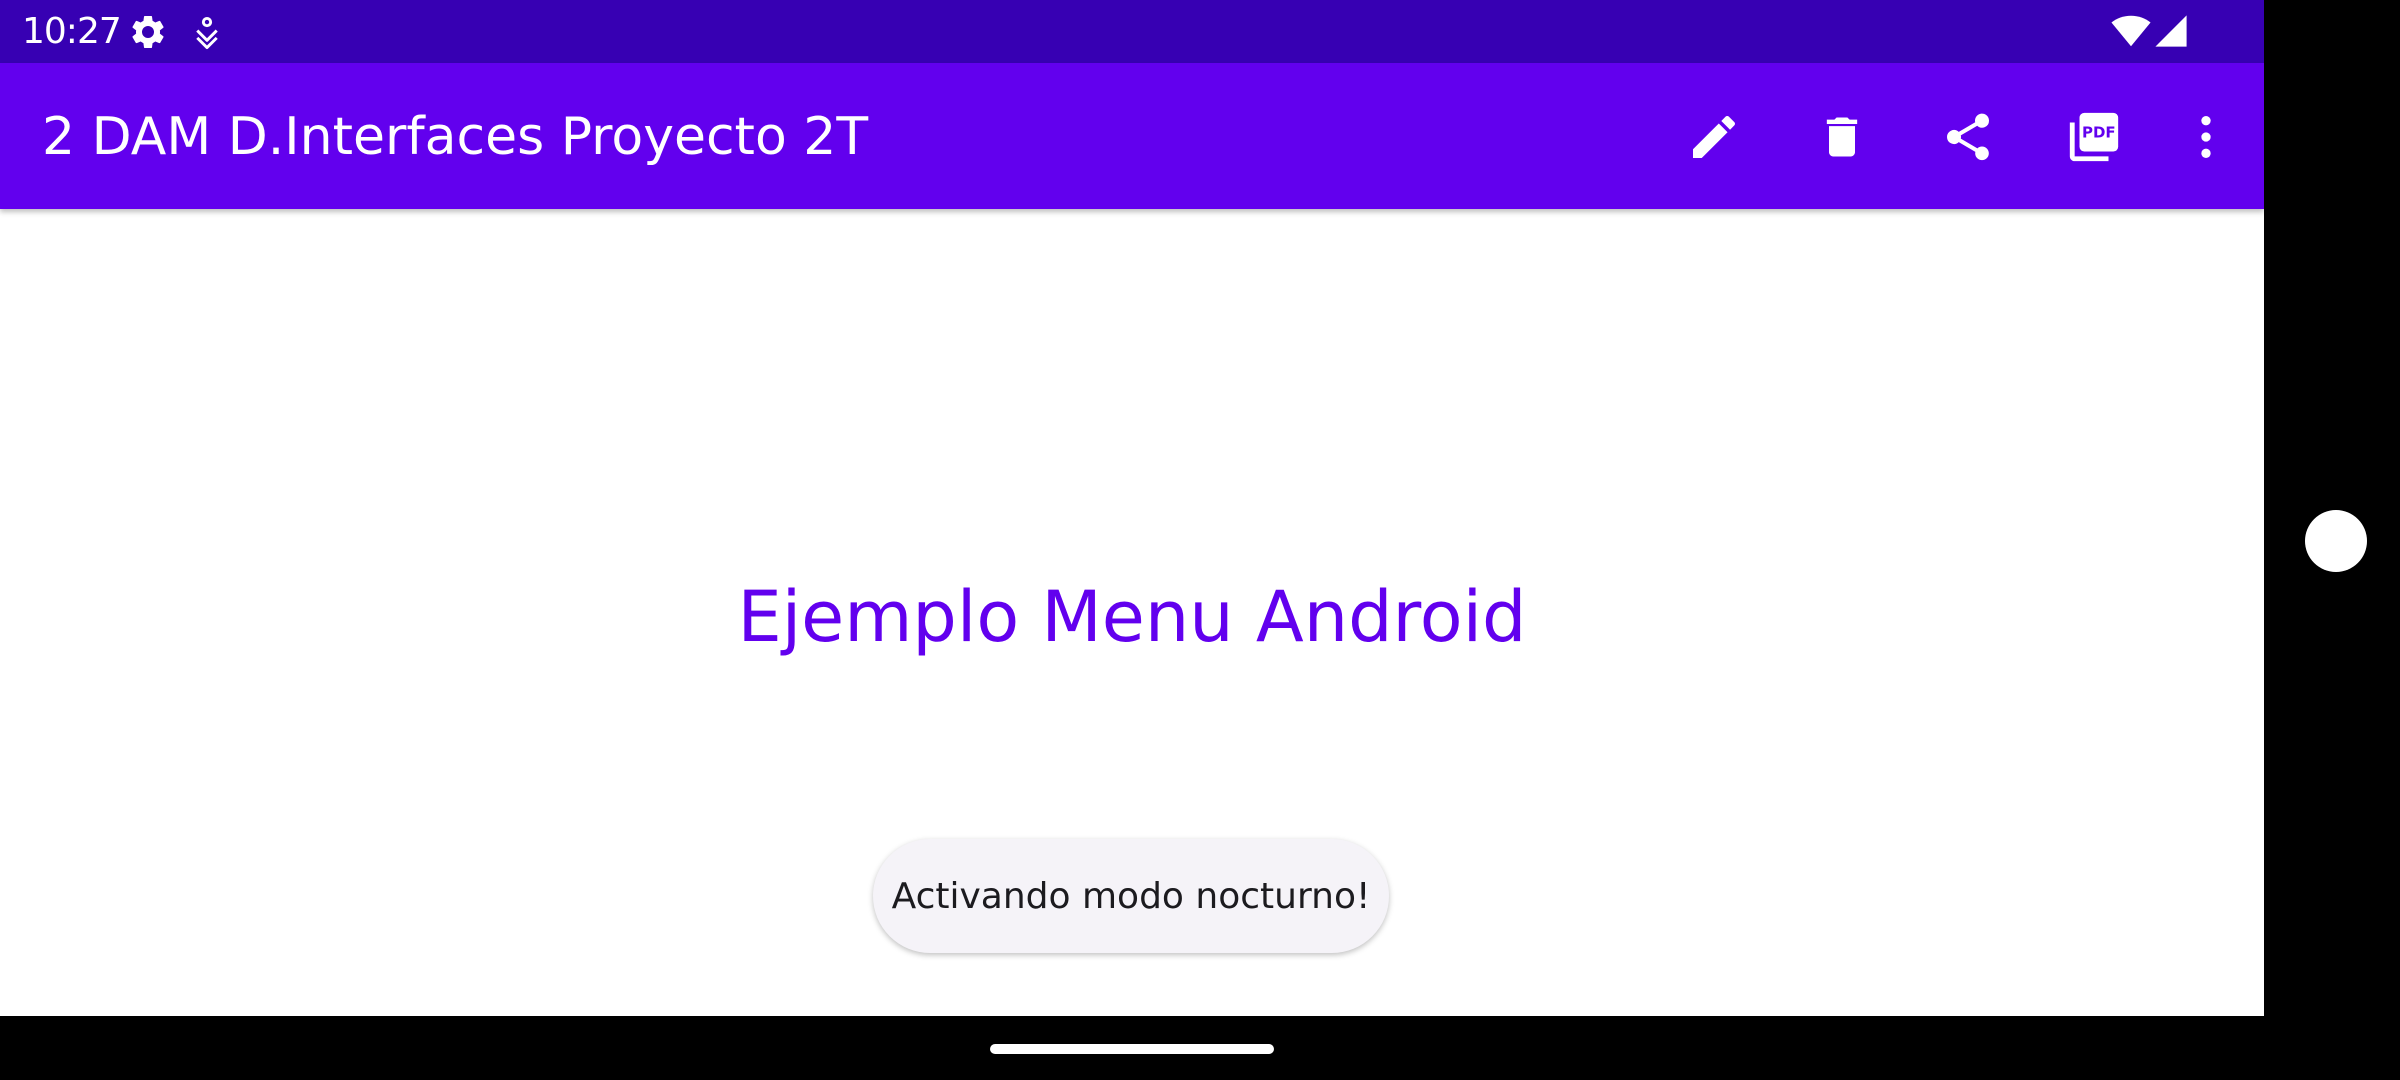  What do you see at coordinates (2336, 541) in the screenshot?
I see `camera-cutout` at bounding box center [2336, 541].